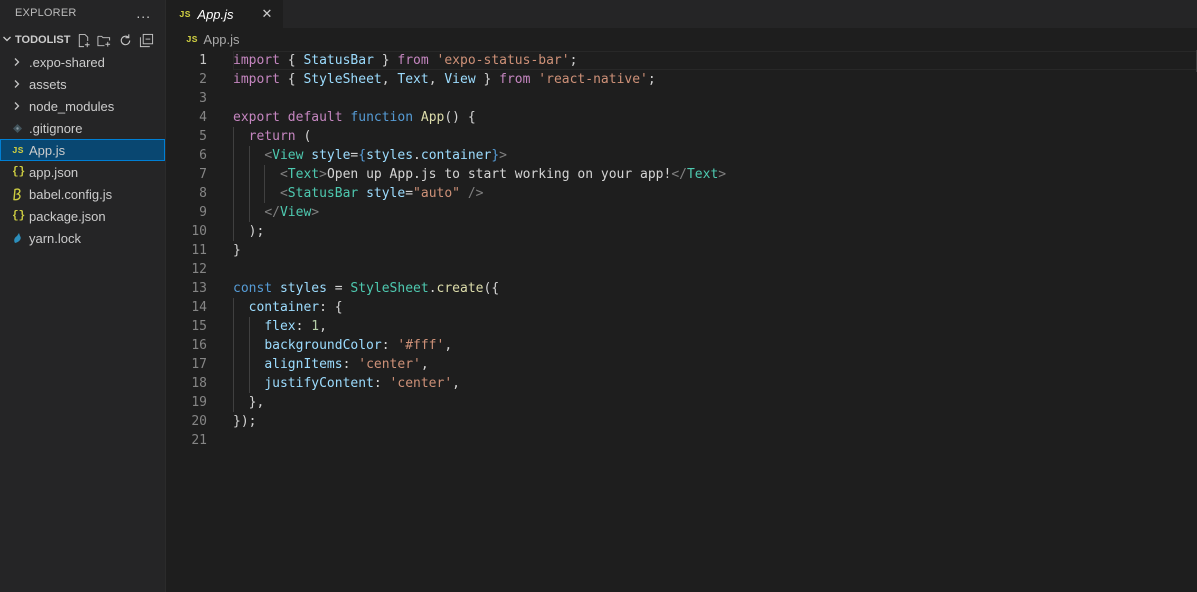 The image size is (1197, 592). Describe the element at coordinates (19, 216) in the screenshot. I see `json-icon: {}` at that location.